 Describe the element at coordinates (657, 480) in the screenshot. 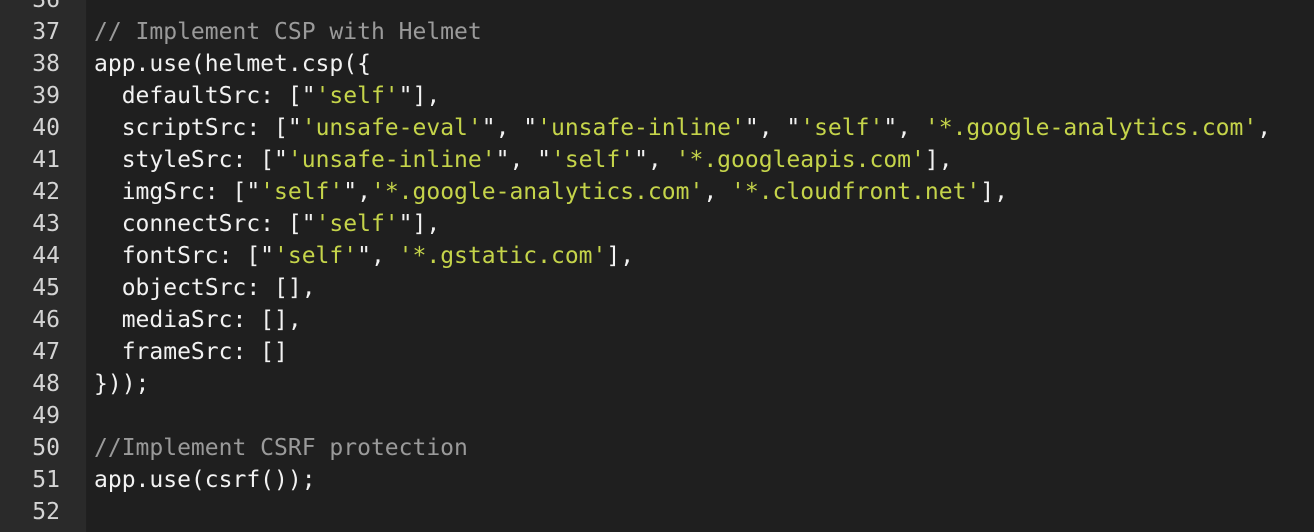

I see `code-line: 51 app.use(csrf());` at that location.